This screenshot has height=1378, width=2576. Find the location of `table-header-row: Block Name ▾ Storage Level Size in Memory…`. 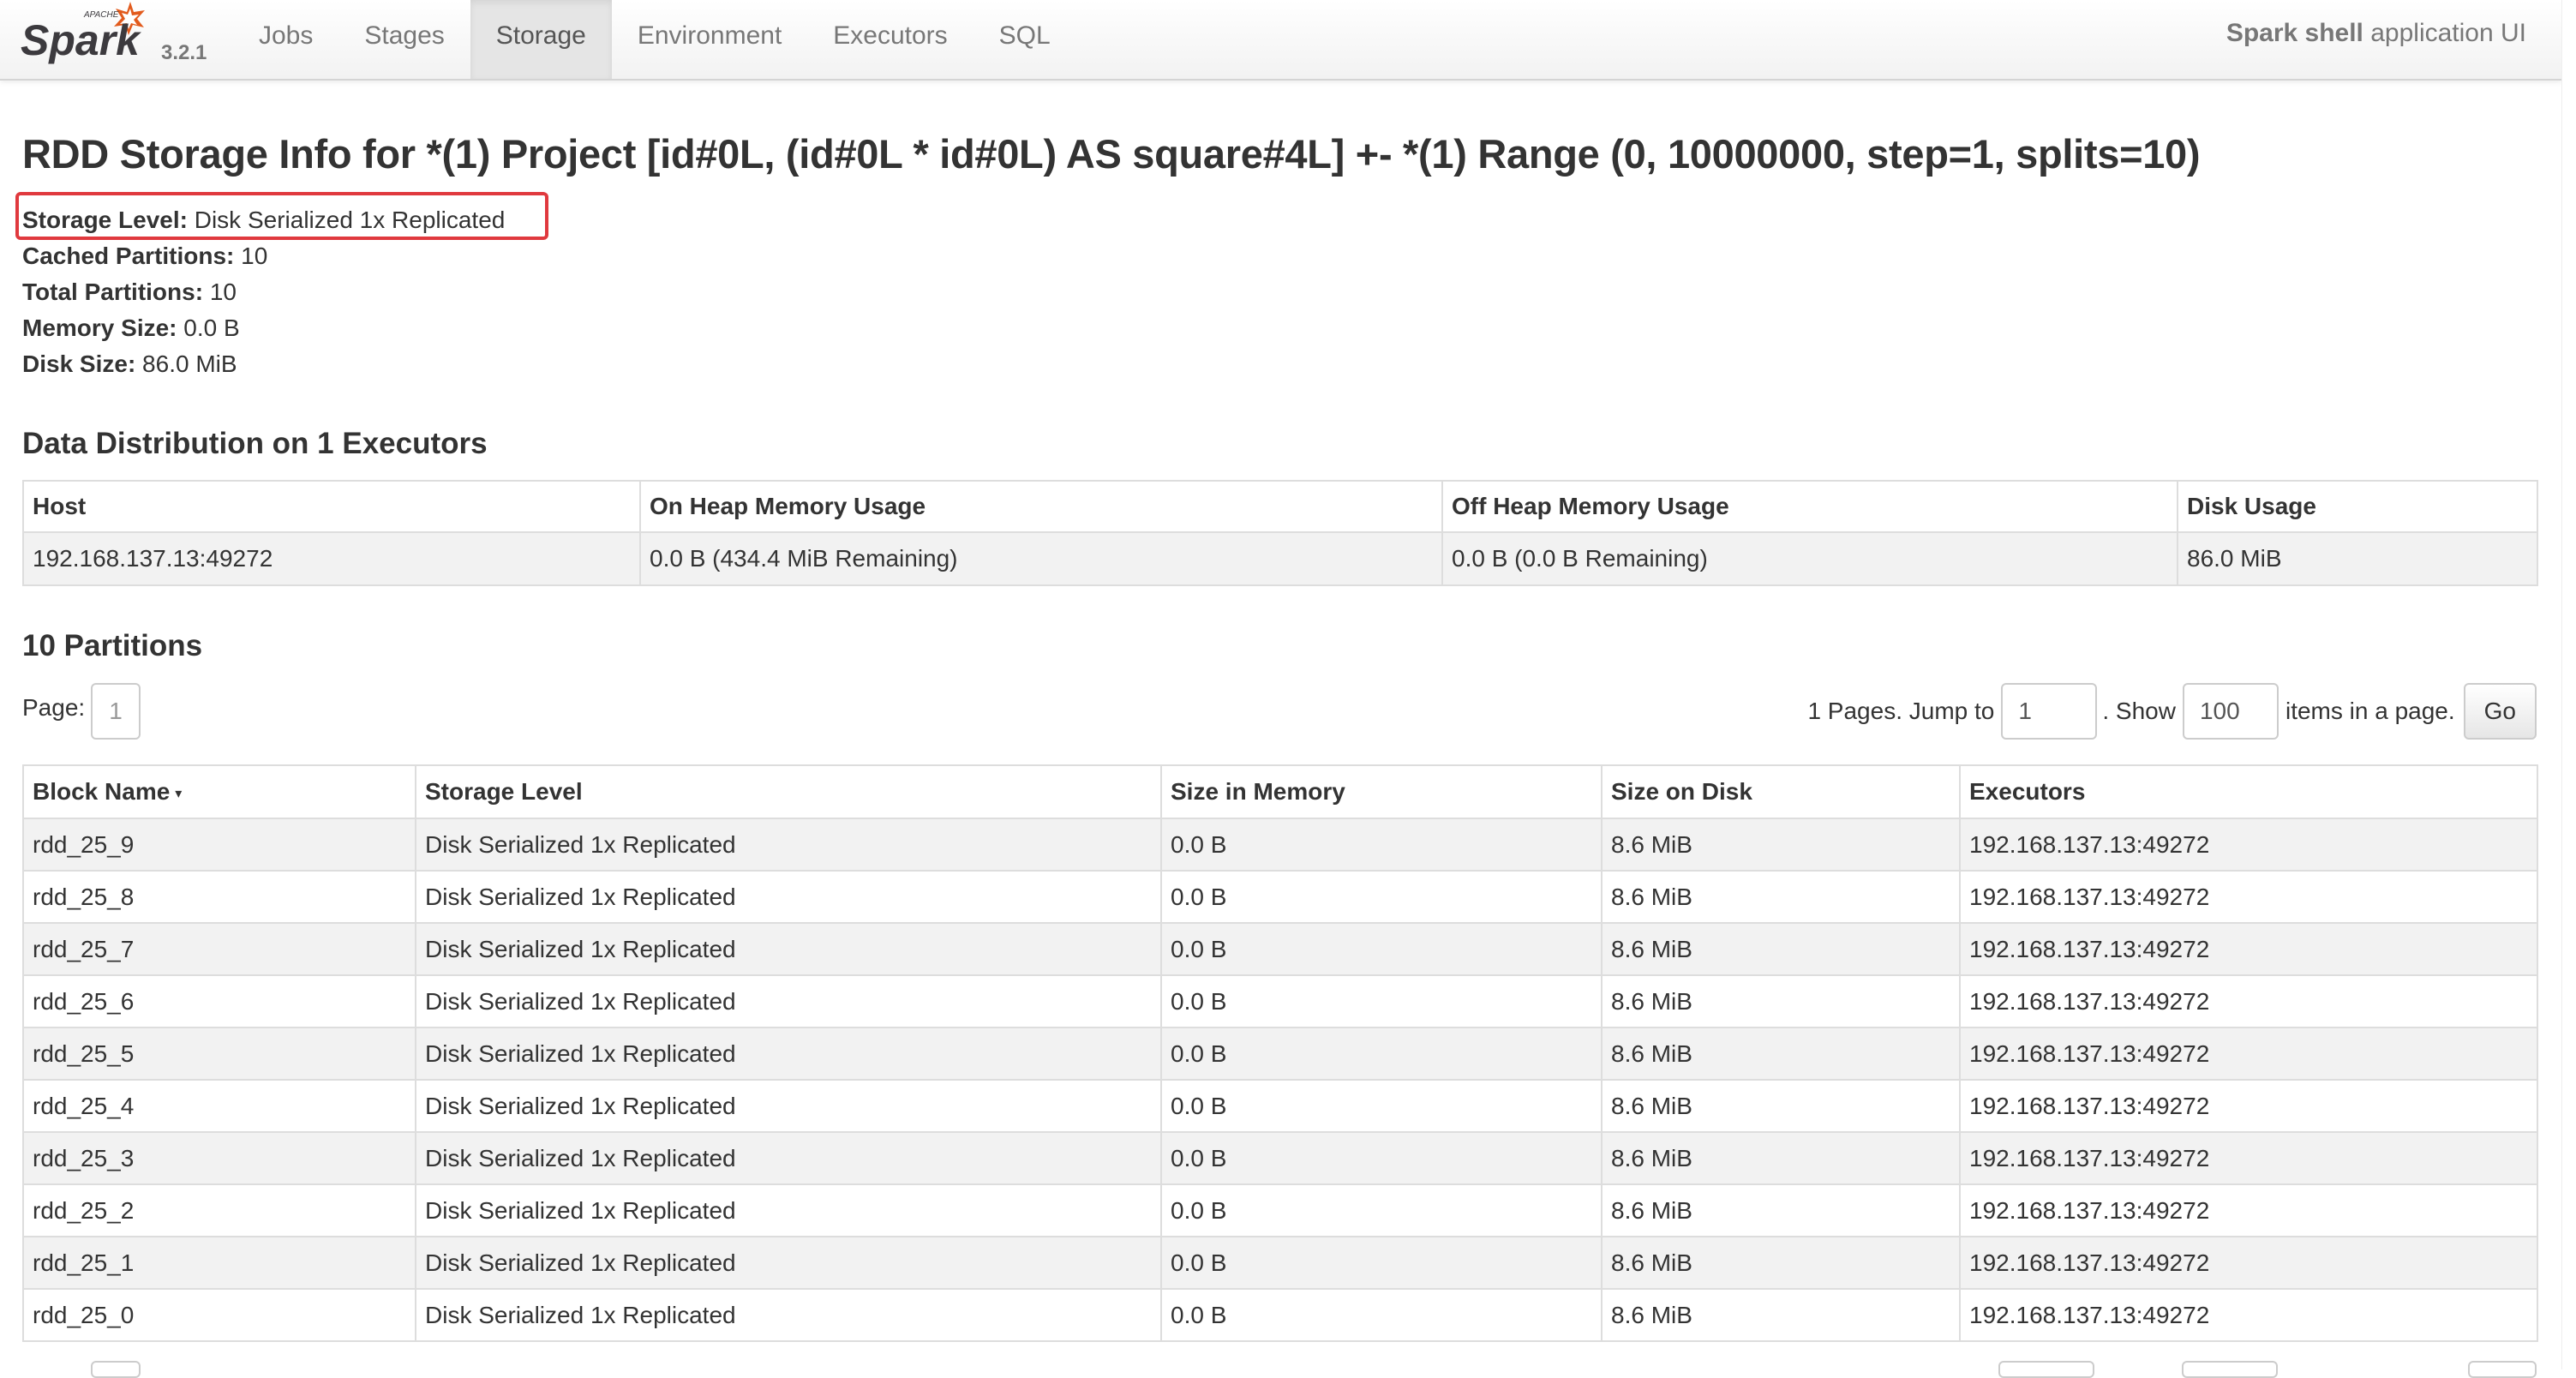

table-header-row: Block Name ▾ Storage Level Size in Memory… is located at coordinates (1280, 792).